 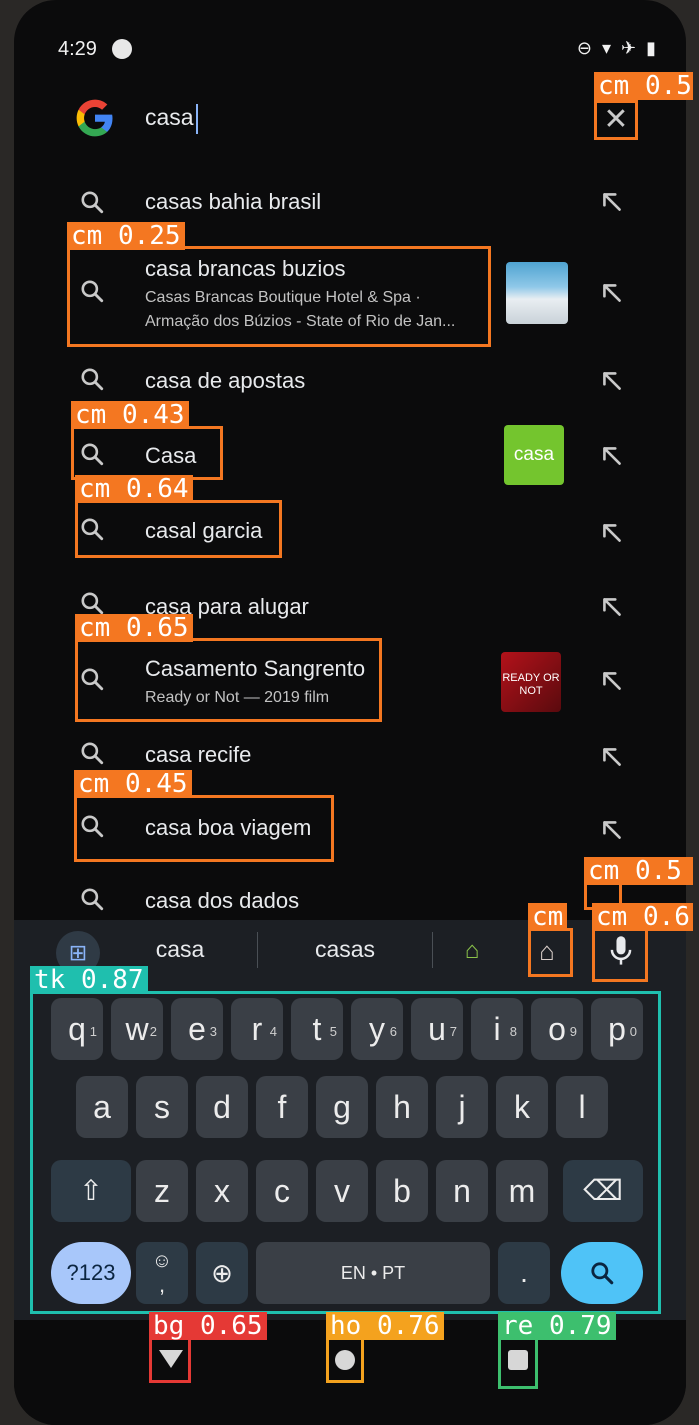 What do you see at coordinates (642, 917) in the screenshot?
I see `detection-label: cm 0.6` at bounding box center [642, 917].